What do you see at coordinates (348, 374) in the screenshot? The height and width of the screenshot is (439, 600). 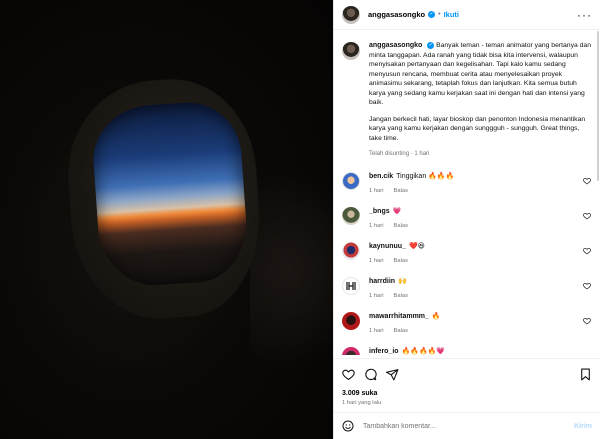 I see `like-heart-icon` at bounding box center [348, 374].